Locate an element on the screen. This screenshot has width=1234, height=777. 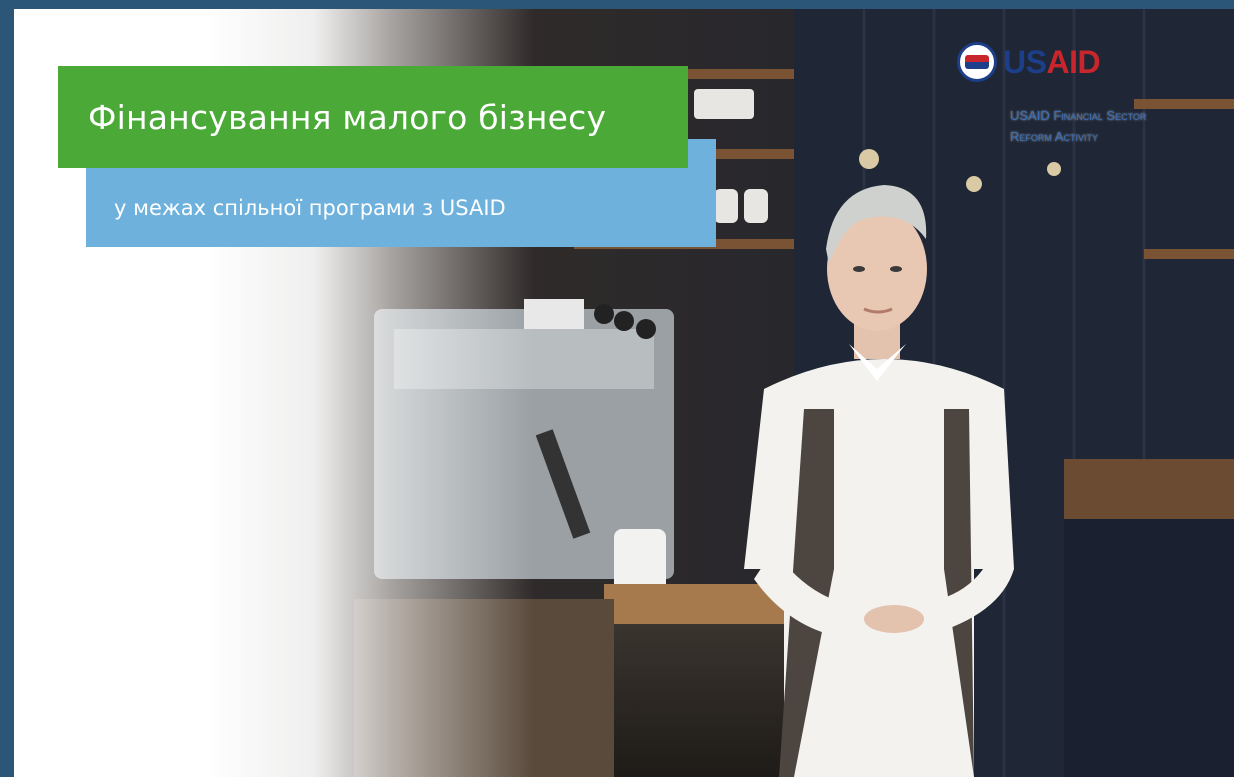
usaid-logo: USAID is located at coordinates (1029, 62).